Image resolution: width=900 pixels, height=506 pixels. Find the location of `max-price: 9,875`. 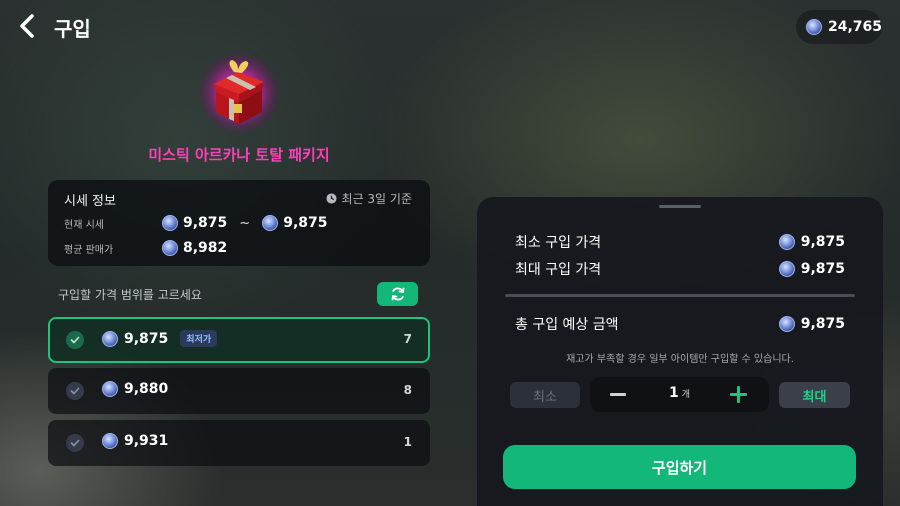

max-price: 9,875 is located at coordinates (811, 269).